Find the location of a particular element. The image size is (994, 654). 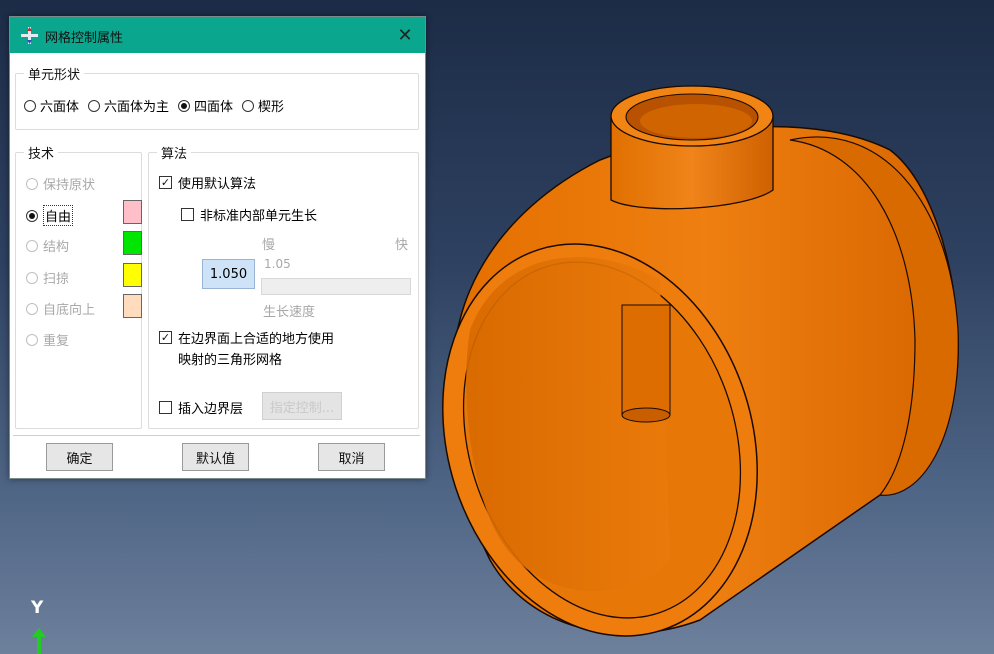

technique-repeat-label: 重复 is located at coordinates (56, 341).